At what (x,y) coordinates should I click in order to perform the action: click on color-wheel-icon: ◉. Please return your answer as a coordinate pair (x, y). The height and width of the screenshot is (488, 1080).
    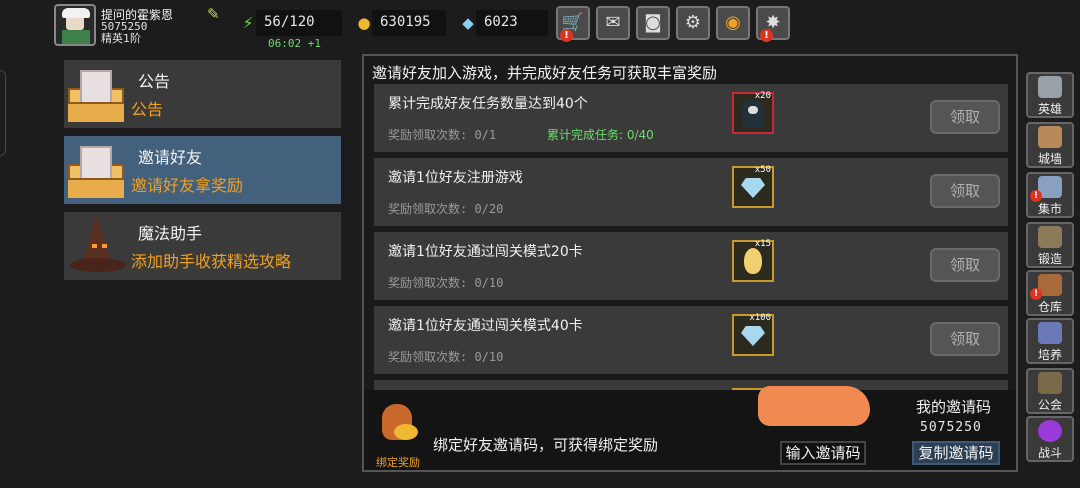
    Looking at the image, I should click on (733, 22).